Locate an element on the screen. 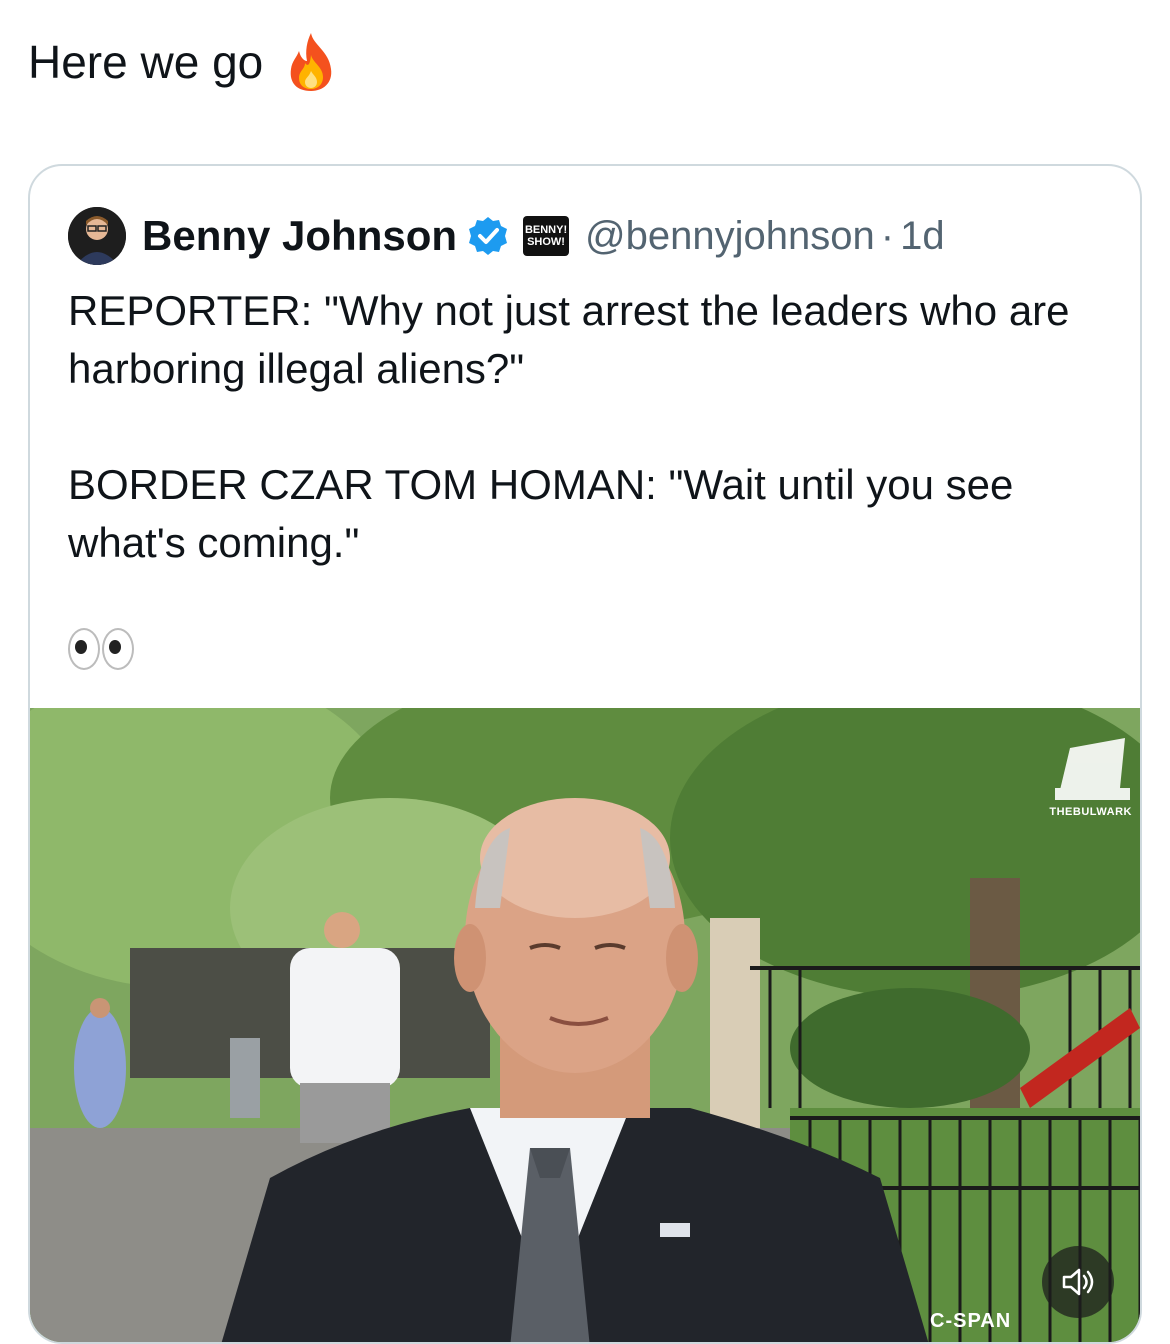 This screenshot has height=1344, width=1170. eye-left is located at coordinates (84, 649).